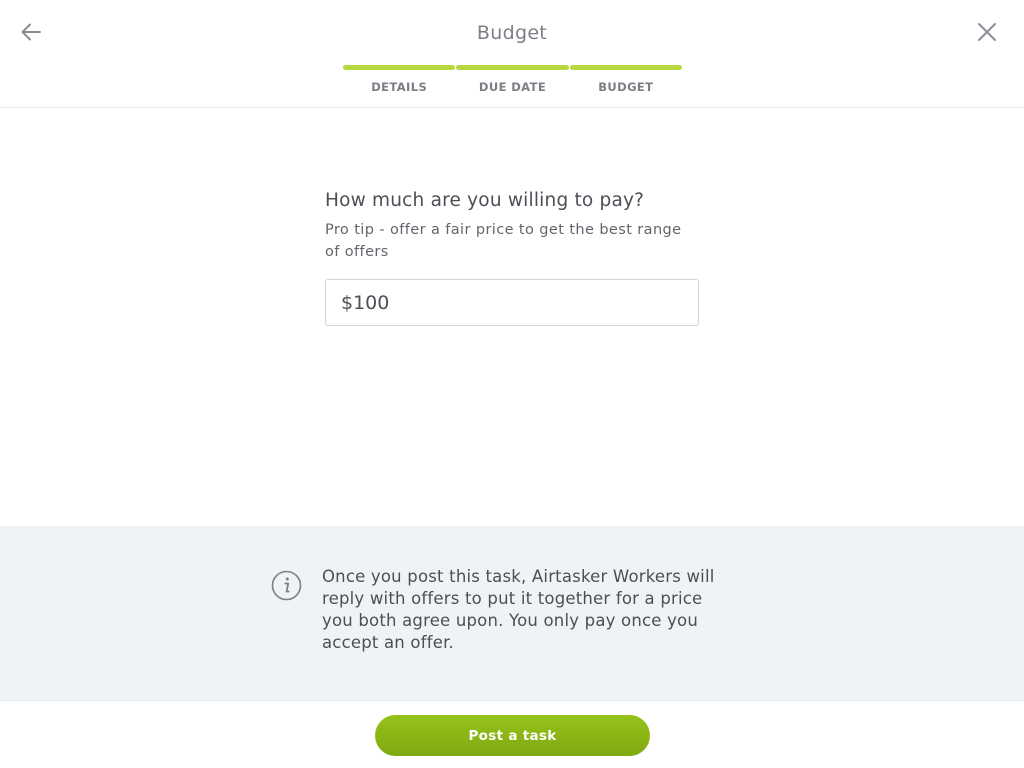  I want to click on step-details: DETAILS, so click(399, 81).